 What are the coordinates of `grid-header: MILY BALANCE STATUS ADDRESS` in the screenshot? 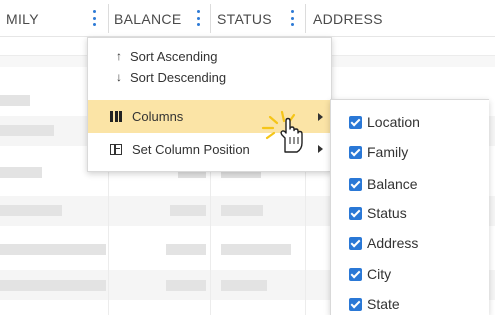 It's located at (247, 18).